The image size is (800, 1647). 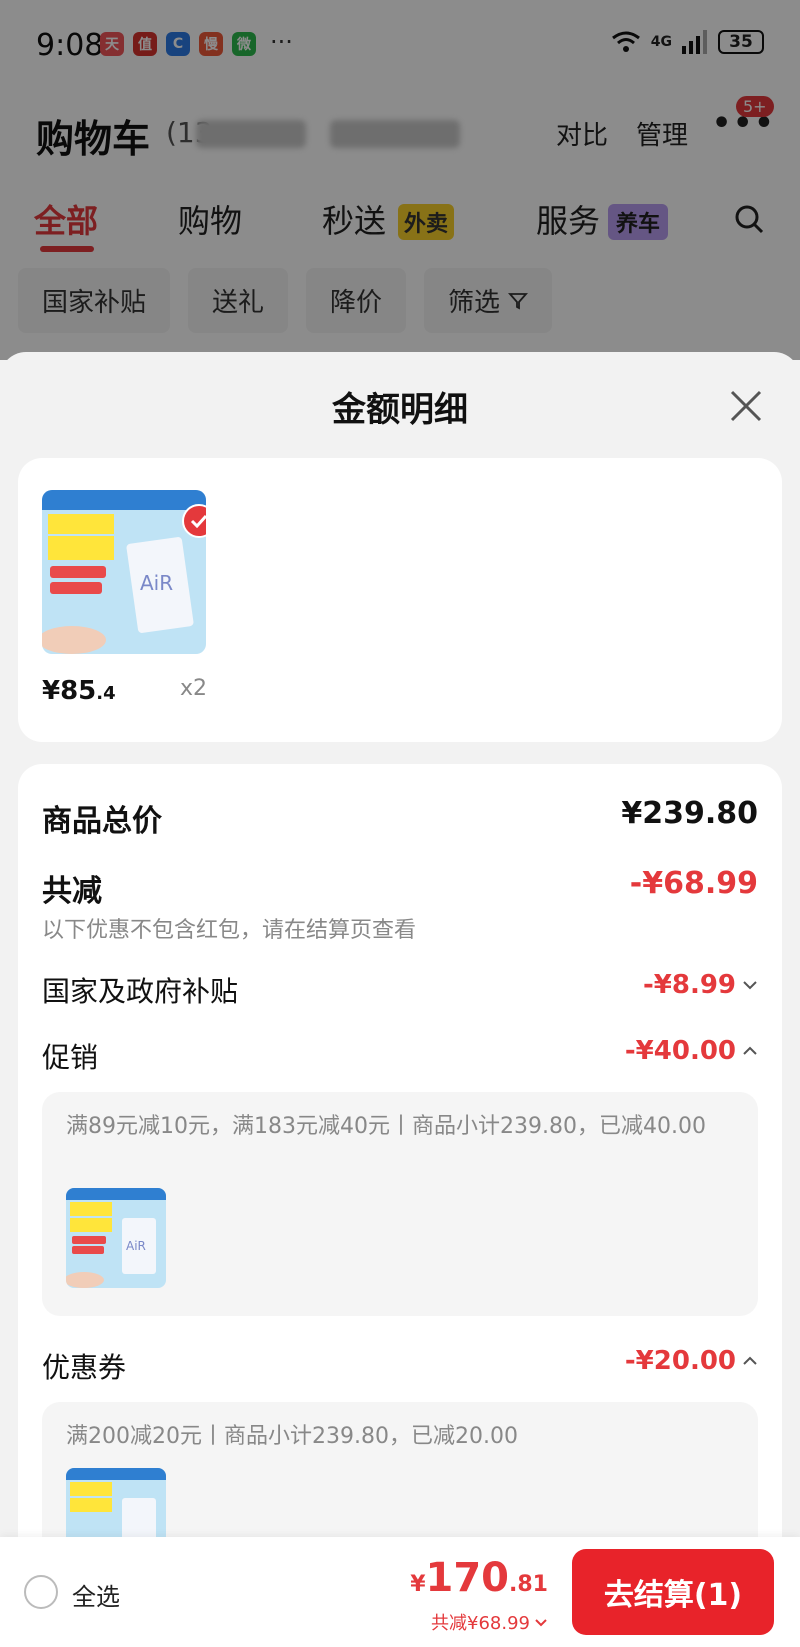 I want to click on total-discount-row: 共减 -¥68.99, so click(x=400, y=887).